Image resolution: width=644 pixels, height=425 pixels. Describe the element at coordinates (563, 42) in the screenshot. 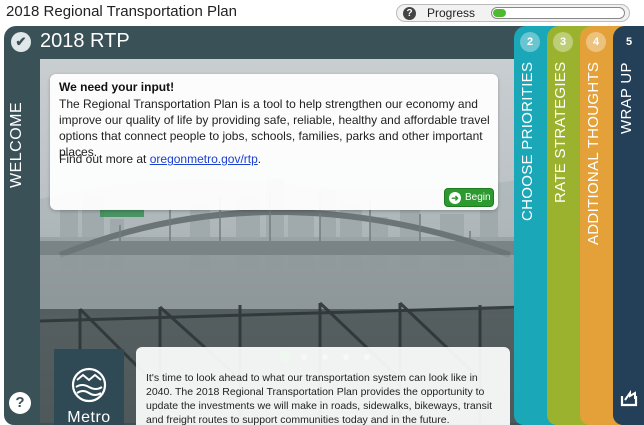

I see `step-number: 3` at that location.